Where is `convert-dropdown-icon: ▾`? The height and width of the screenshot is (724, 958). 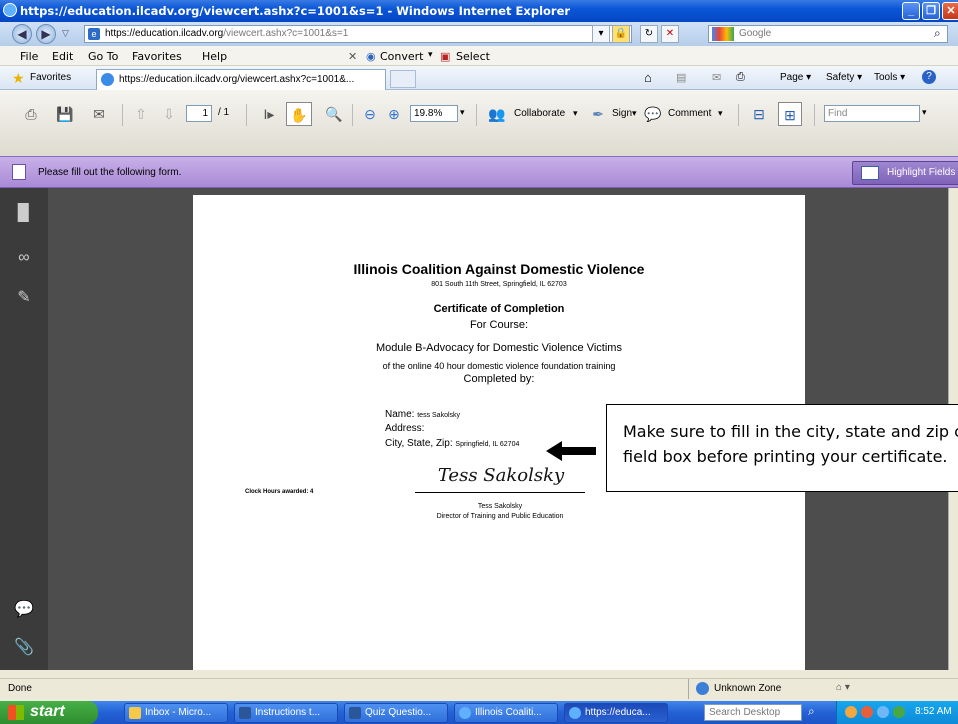 convert-dropdown-icon: ▾ is located at coordinates (430, 55).